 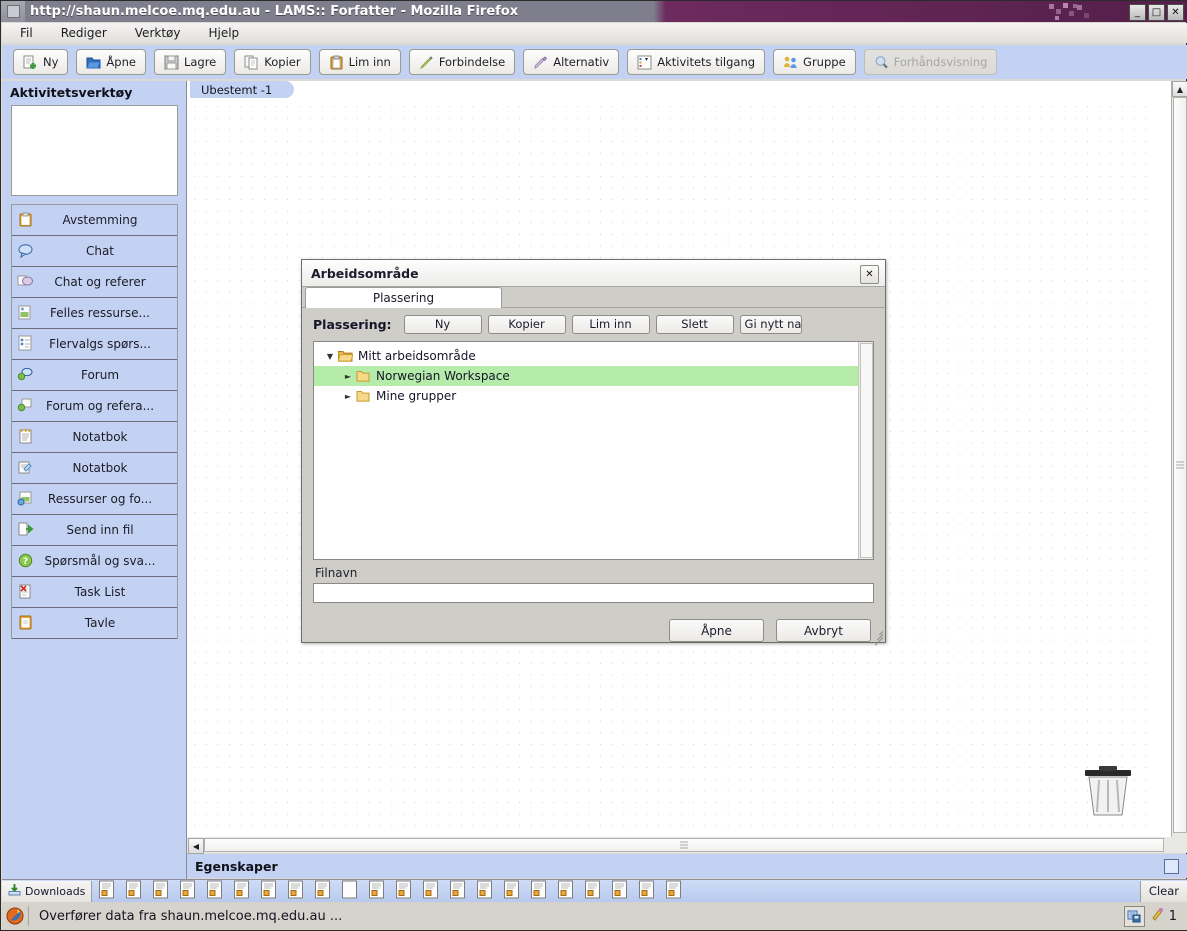 I want to click on sidebar-preview-panel, so click(x=94, y=150).